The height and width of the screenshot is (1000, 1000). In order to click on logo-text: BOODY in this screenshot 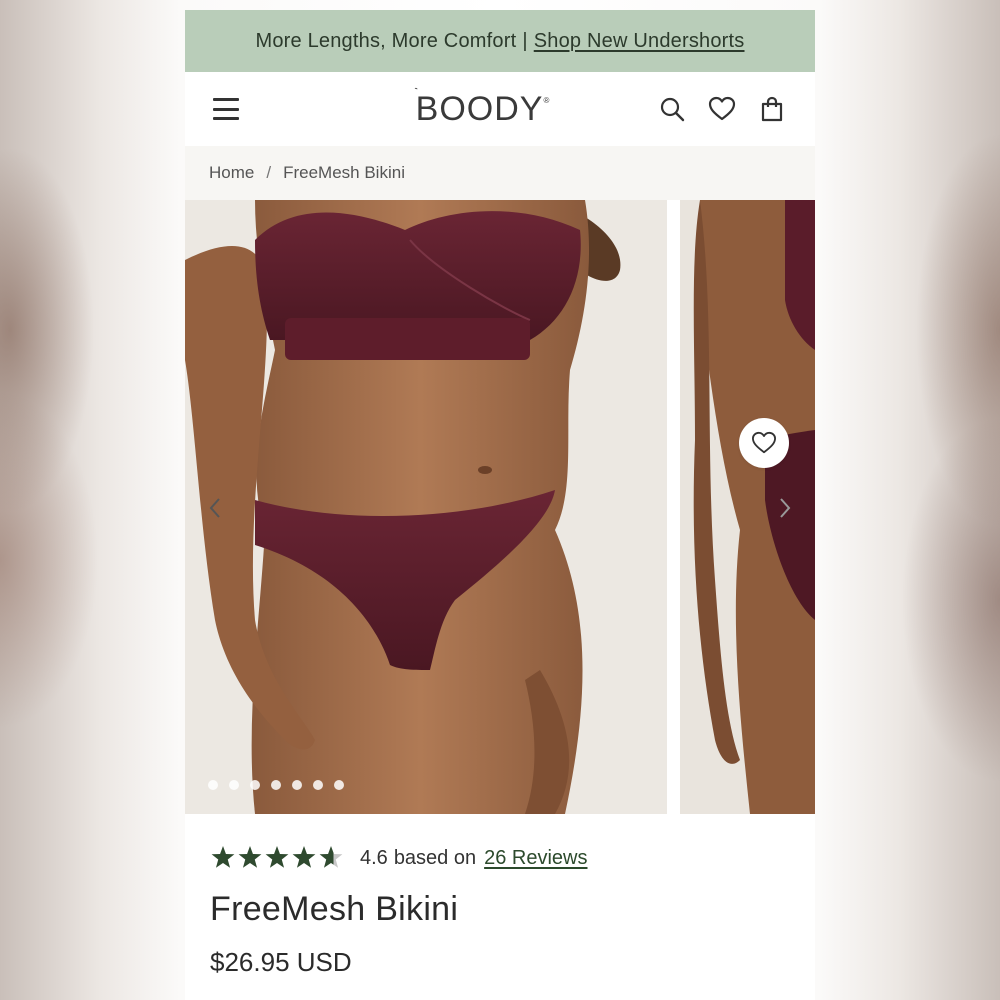, I will do `click(479, 108)`.